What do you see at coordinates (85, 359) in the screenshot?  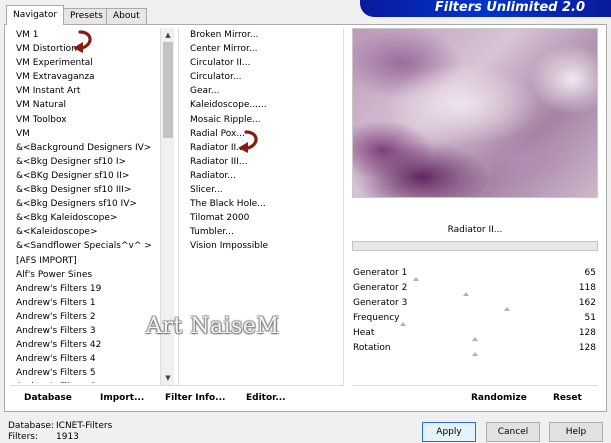 I see `category-item: Andrew's Filters 4` at bounding box center [85, 359].